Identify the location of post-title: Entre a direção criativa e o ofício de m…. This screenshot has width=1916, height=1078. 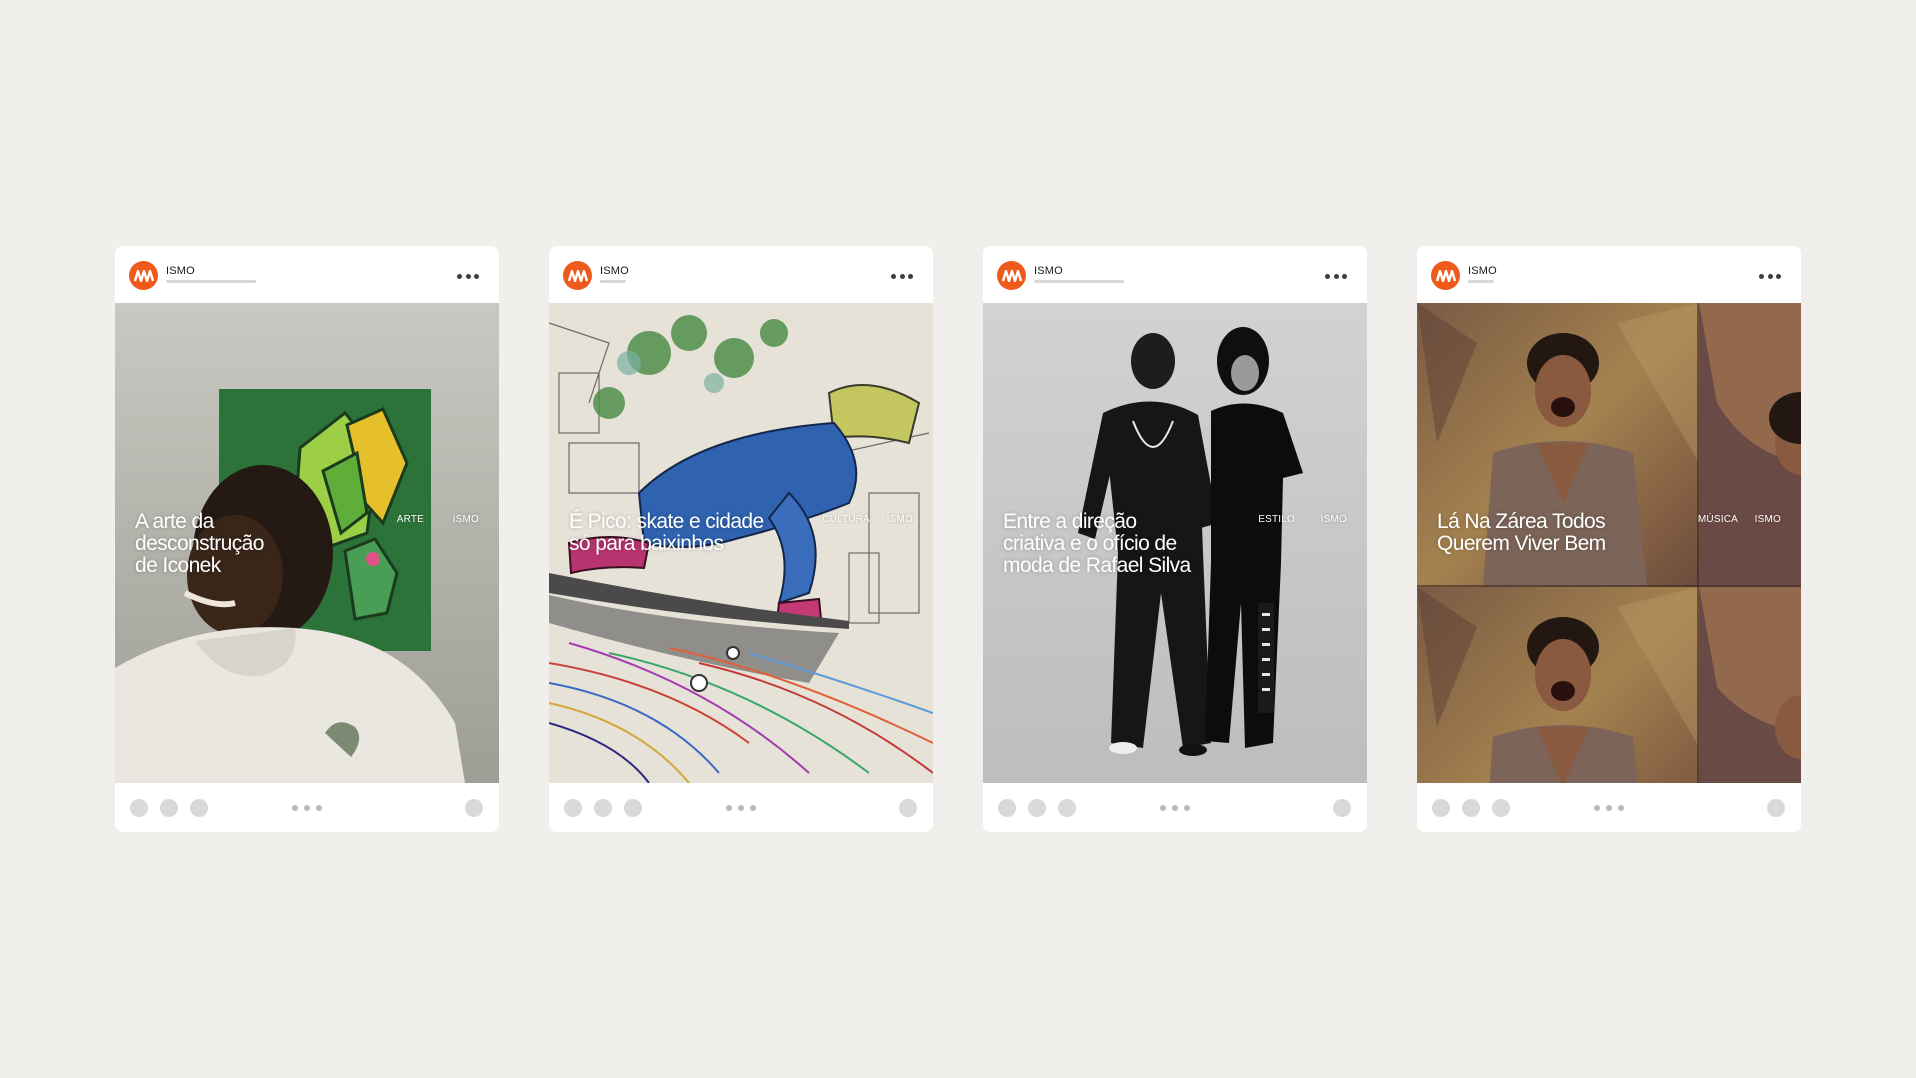
(1097, 543).